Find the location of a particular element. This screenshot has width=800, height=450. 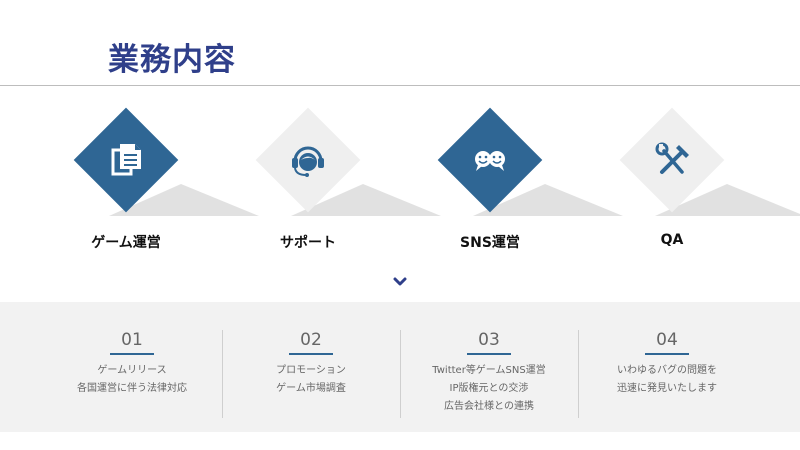

detail-number: 03 is located at coordinates (489, 340).